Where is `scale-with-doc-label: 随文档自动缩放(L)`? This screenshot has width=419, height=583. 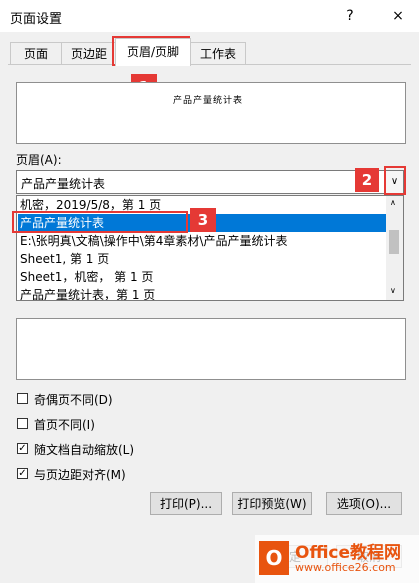 scale-with-doc-label: 随文档自动缩放(L) is located at coordinates (84, 450).